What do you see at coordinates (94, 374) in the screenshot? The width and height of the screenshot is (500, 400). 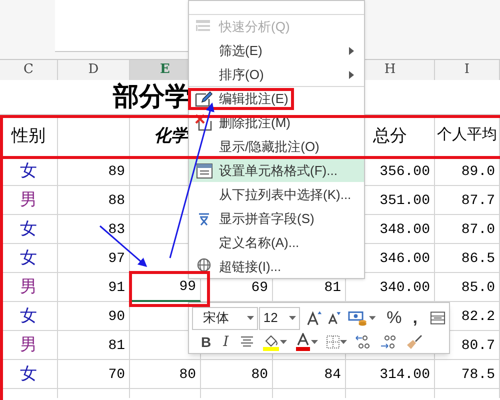 I see `table-cell: 70` at bounding box center [94, 374].